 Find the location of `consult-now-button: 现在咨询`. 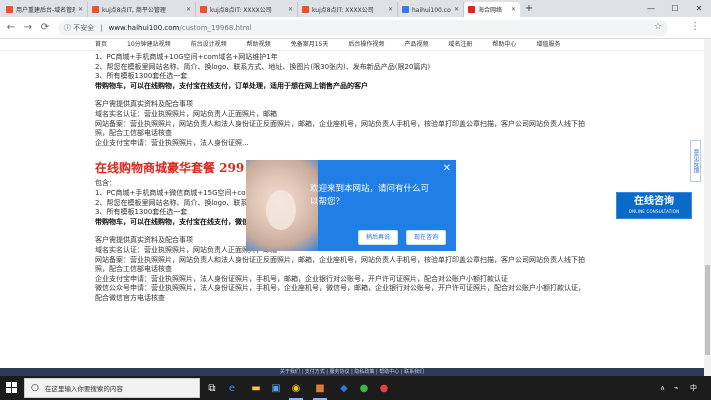

consult-now-button: 现在咨询 is located at coordinates (426, 237).